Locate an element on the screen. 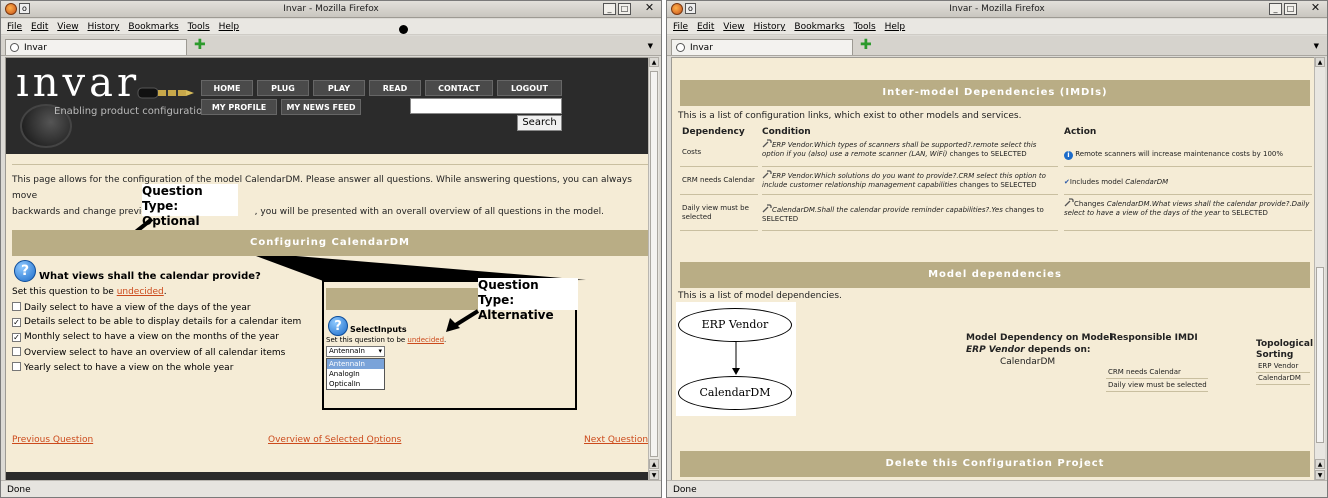  inset-undecided-link: undecided is located at coordinates (425, 340).